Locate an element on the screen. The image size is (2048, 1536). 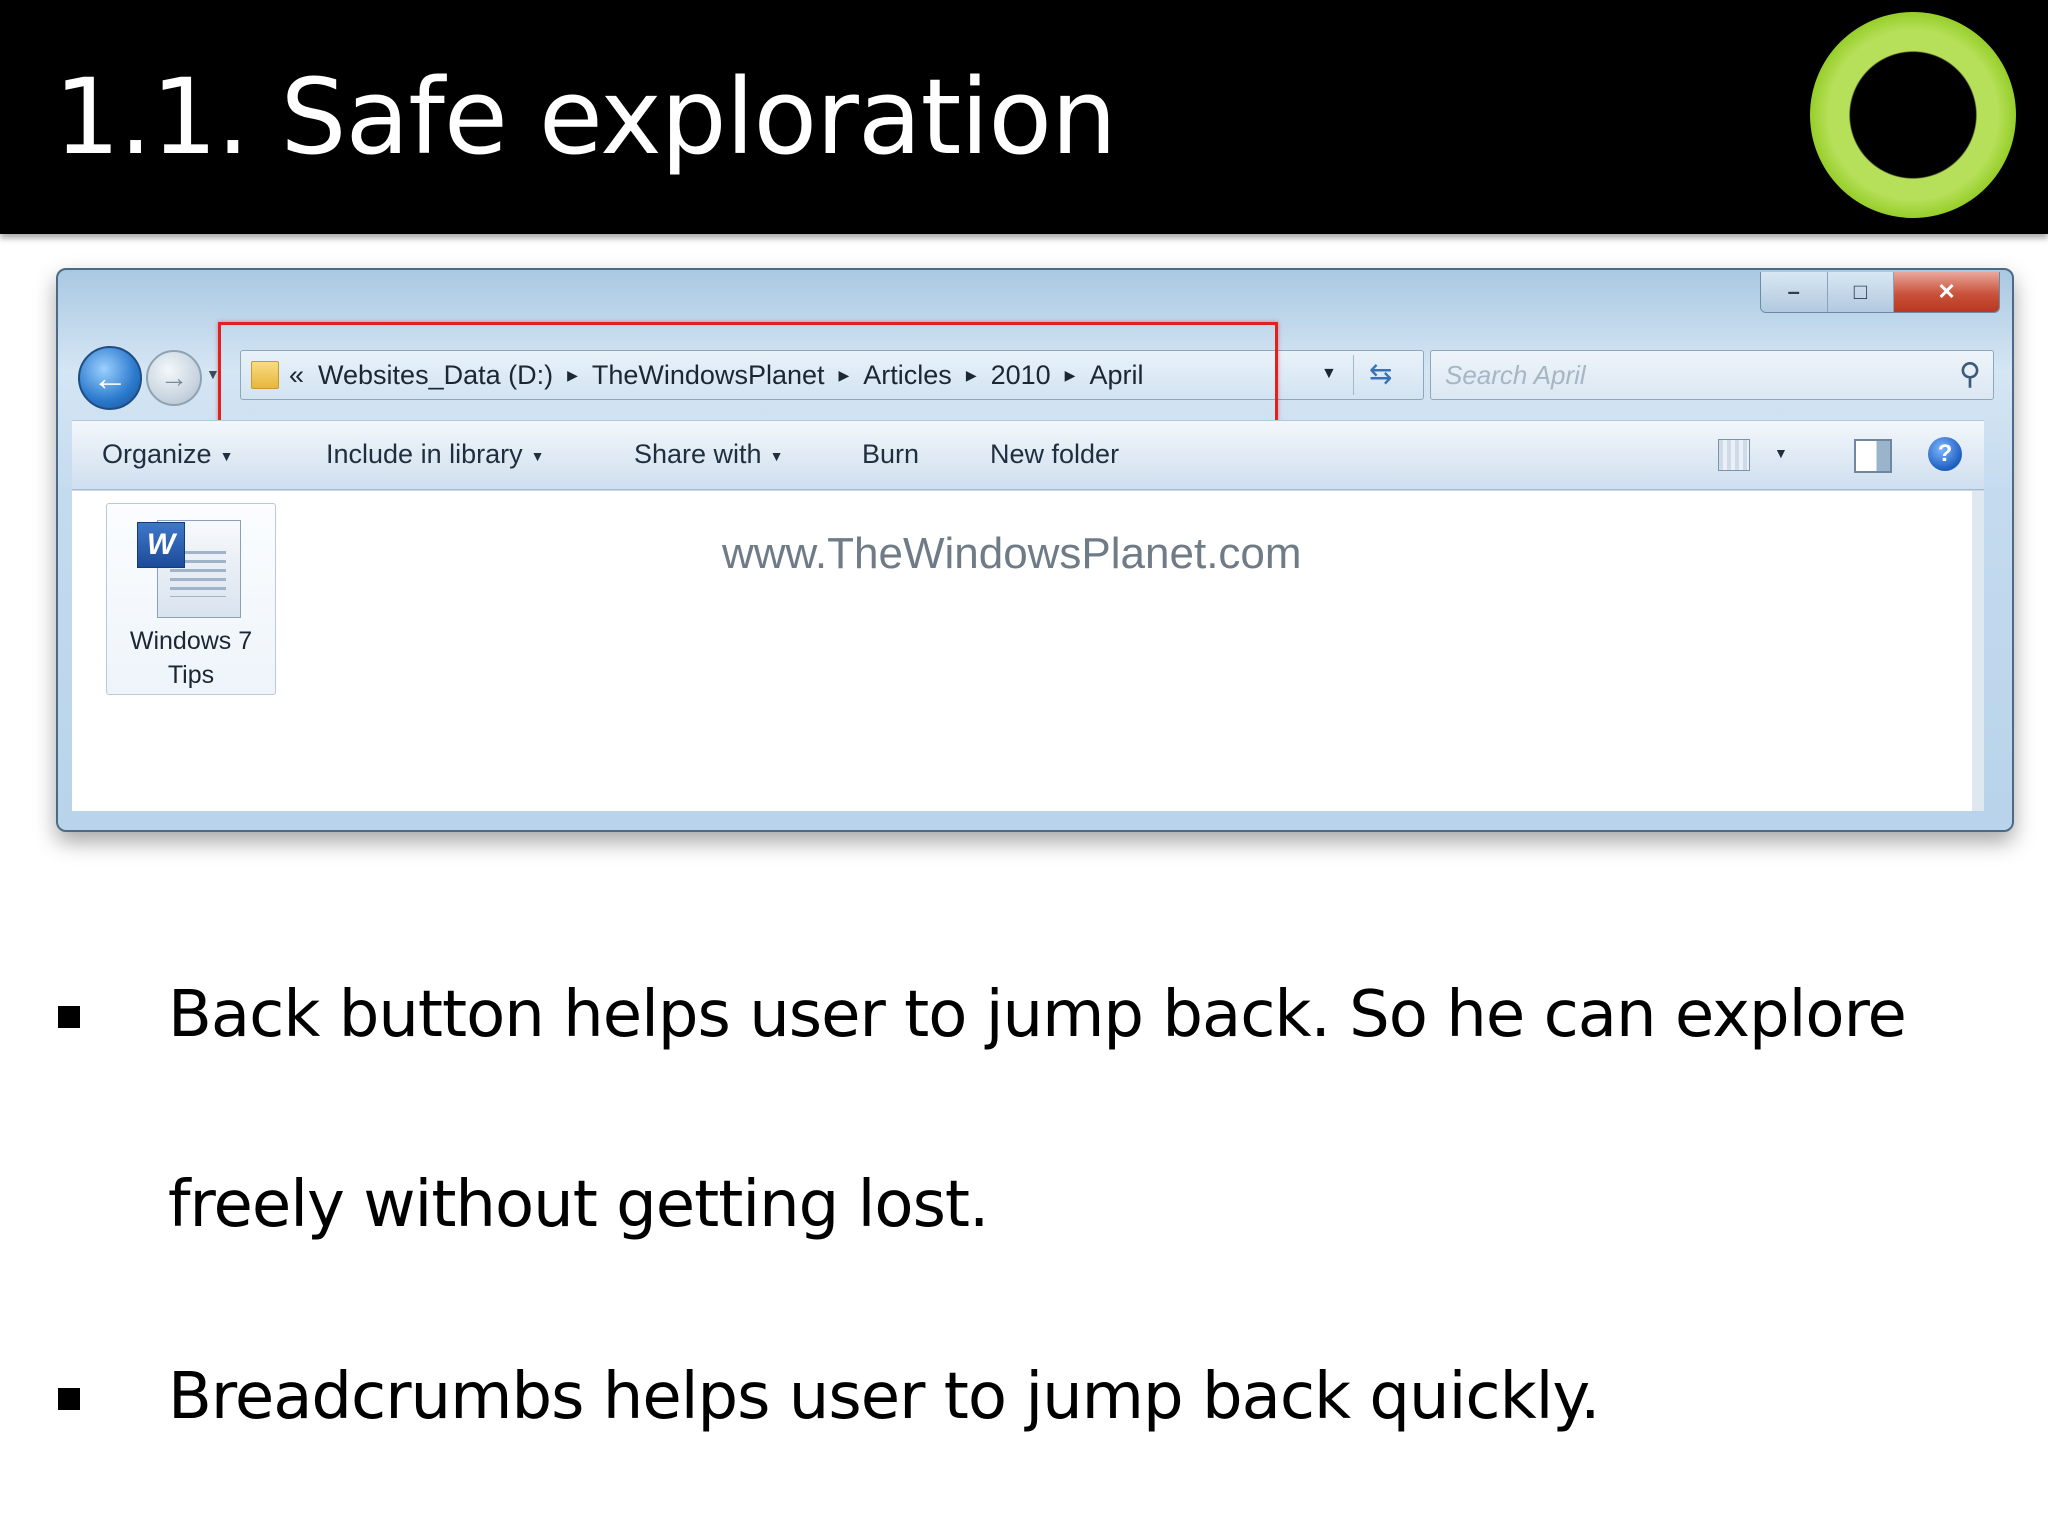
include-in-library-menu: Include in library ▼ is located at coordinates (435, 454).